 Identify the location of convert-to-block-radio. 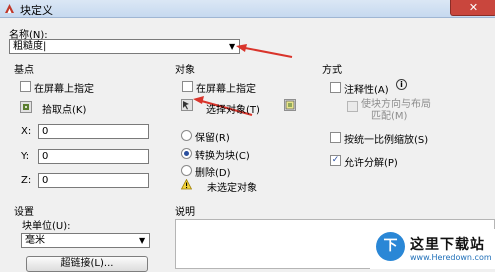
(186, 153).